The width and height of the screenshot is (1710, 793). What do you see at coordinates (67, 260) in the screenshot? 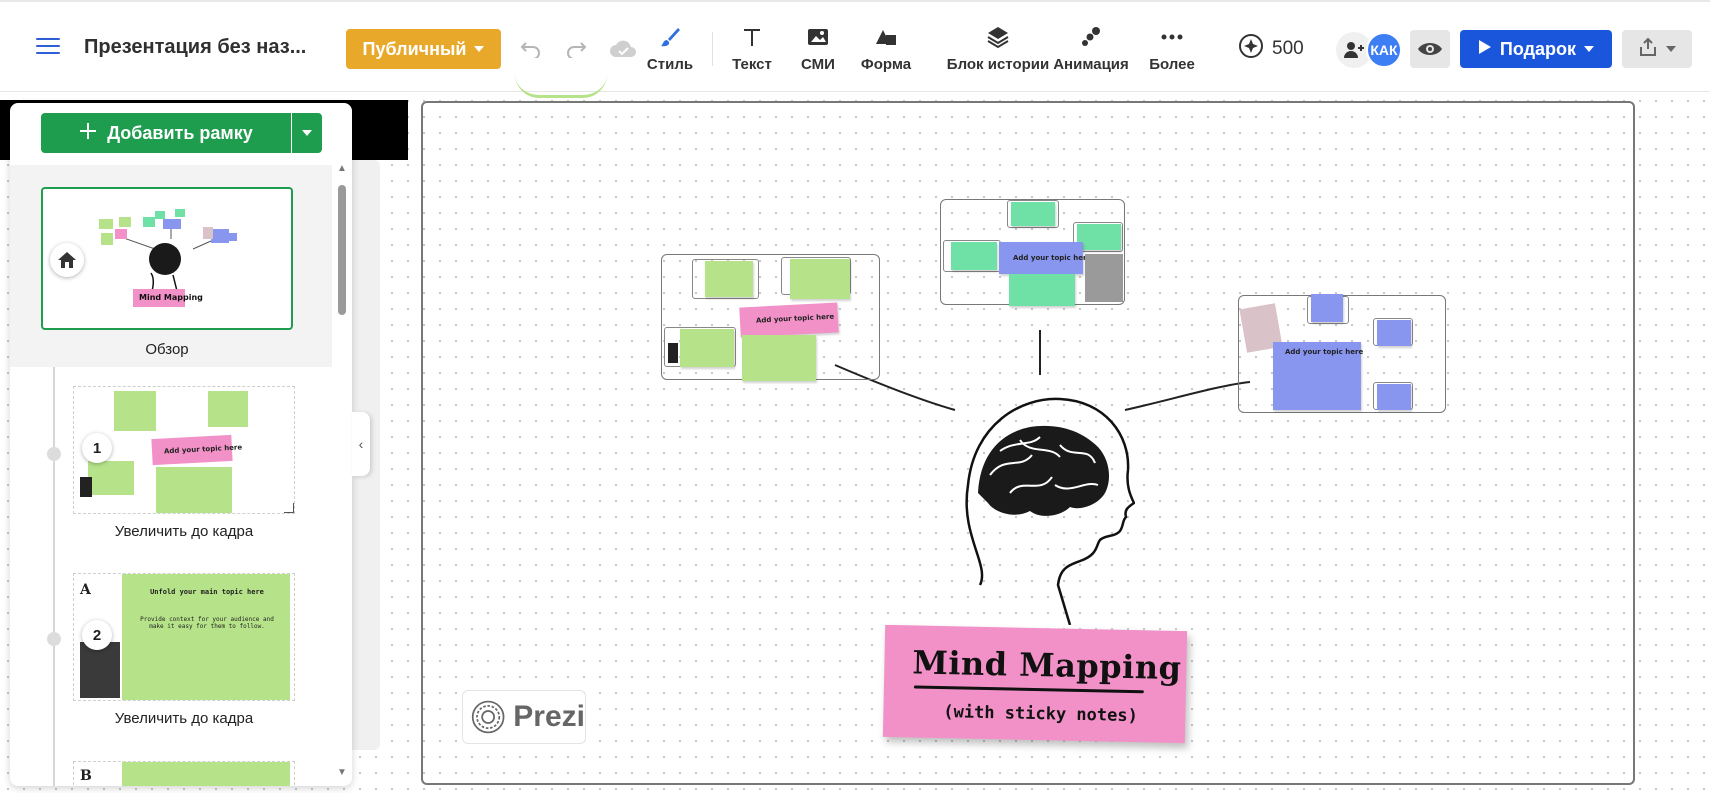
I see `home-icon` at bounding box center [67, 260].